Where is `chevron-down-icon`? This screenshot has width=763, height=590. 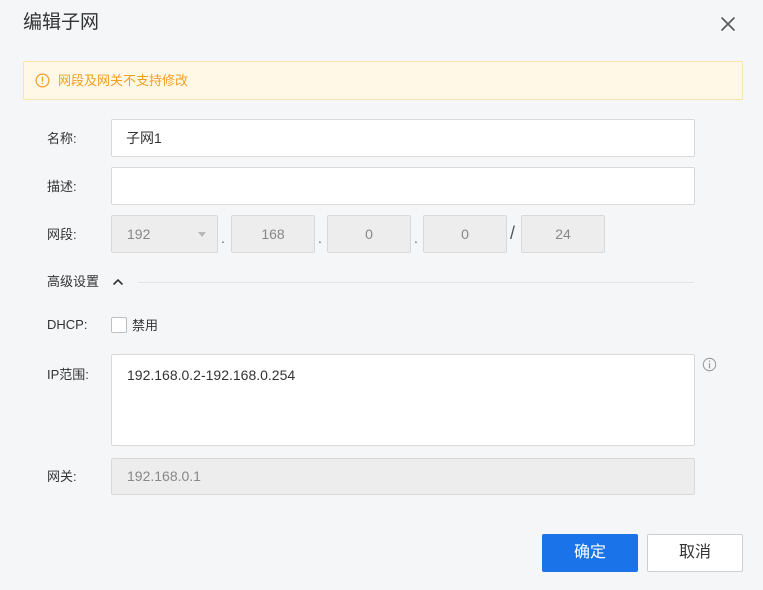 chevron-down-icon is located at coordinates (202, 234).